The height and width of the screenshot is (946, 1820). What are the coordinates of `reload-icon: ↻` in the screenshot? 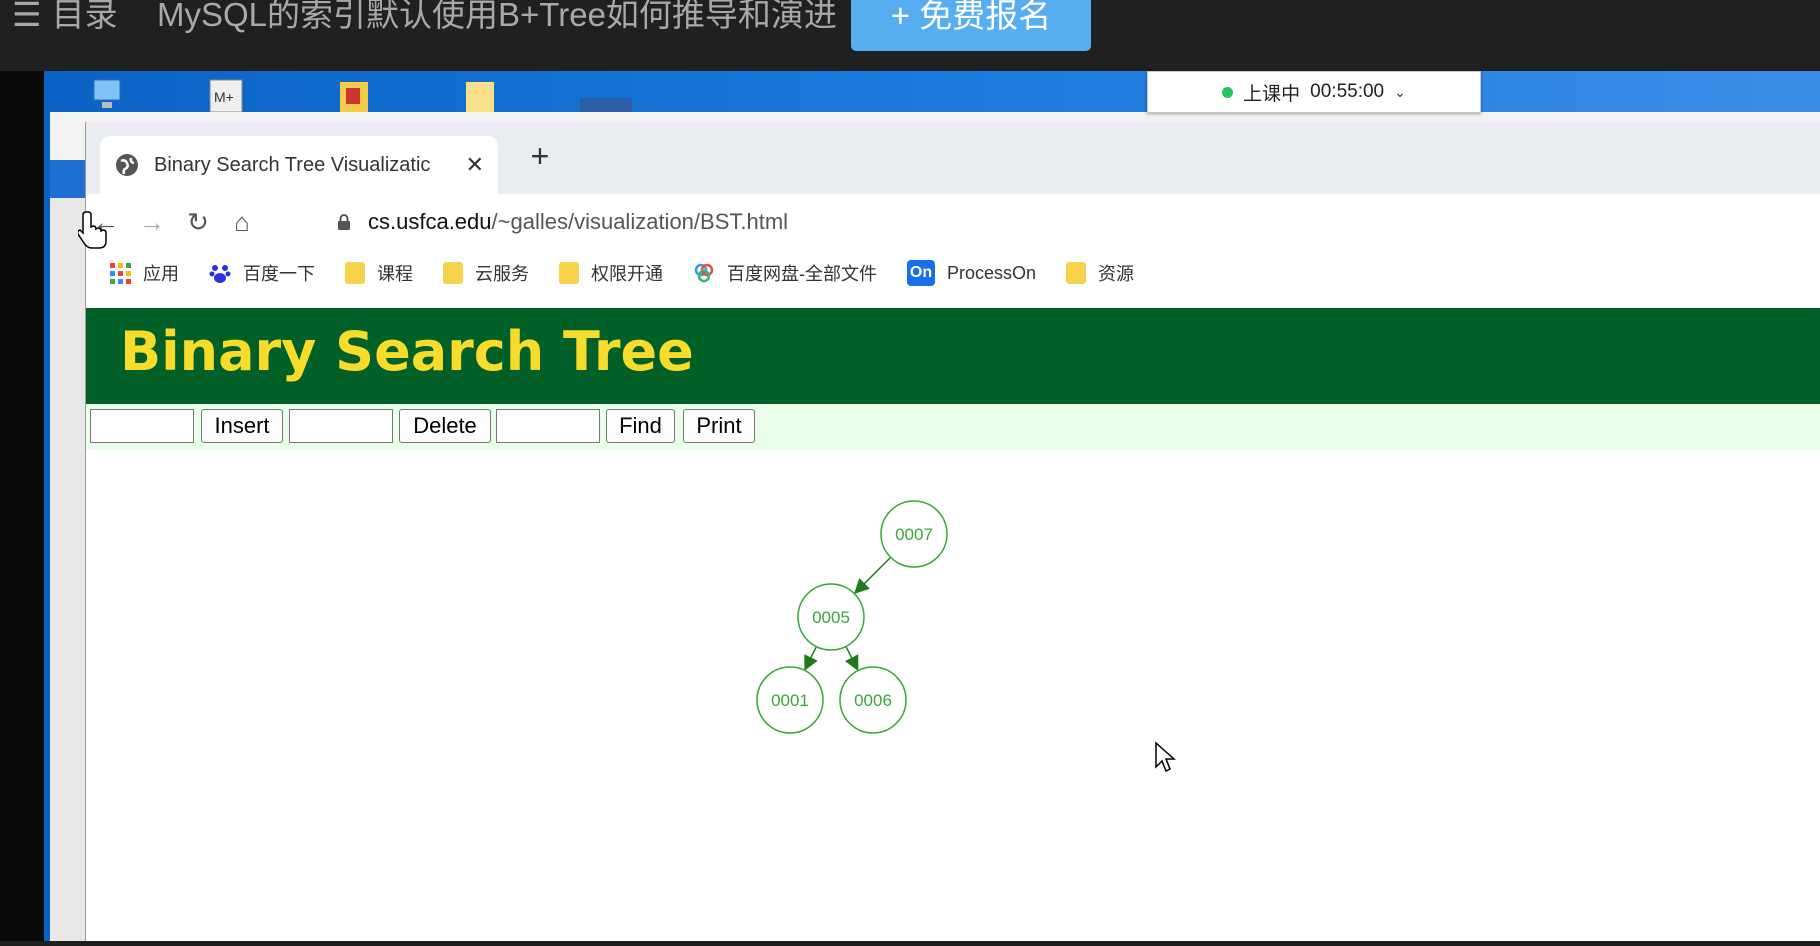 It's located at (198, 222).